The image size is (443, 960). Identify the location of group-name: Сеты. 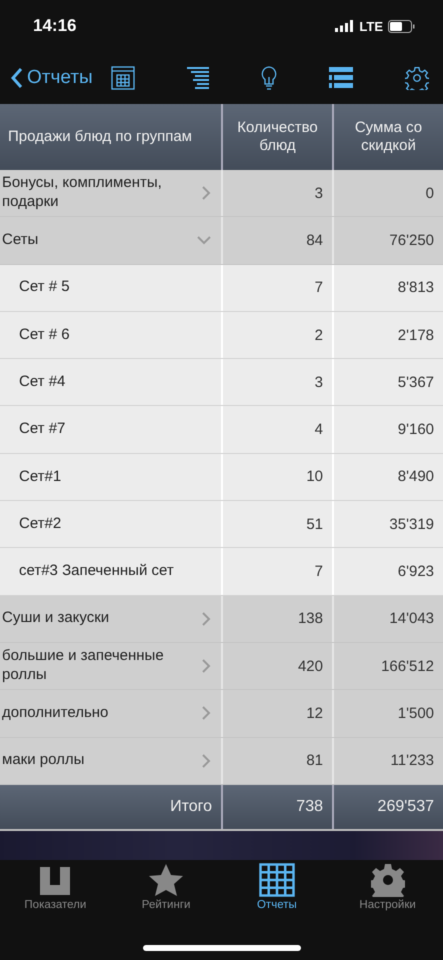
(20, 240).